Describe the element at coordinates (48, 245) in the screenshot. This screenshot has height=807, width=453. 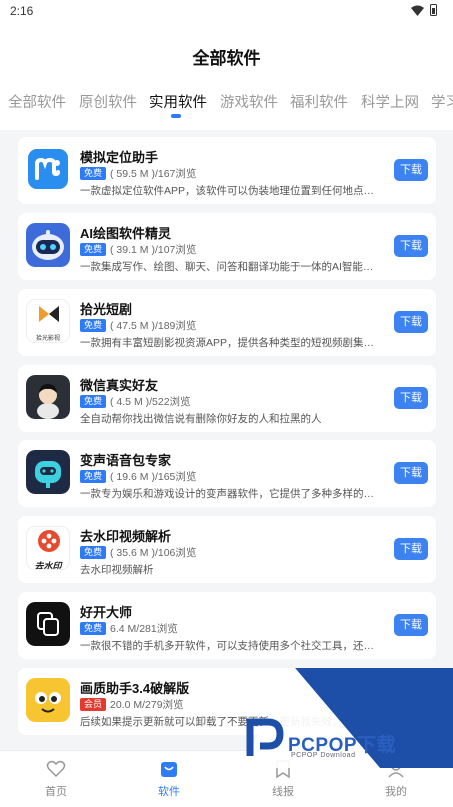
I see `robot-icon` at that location.